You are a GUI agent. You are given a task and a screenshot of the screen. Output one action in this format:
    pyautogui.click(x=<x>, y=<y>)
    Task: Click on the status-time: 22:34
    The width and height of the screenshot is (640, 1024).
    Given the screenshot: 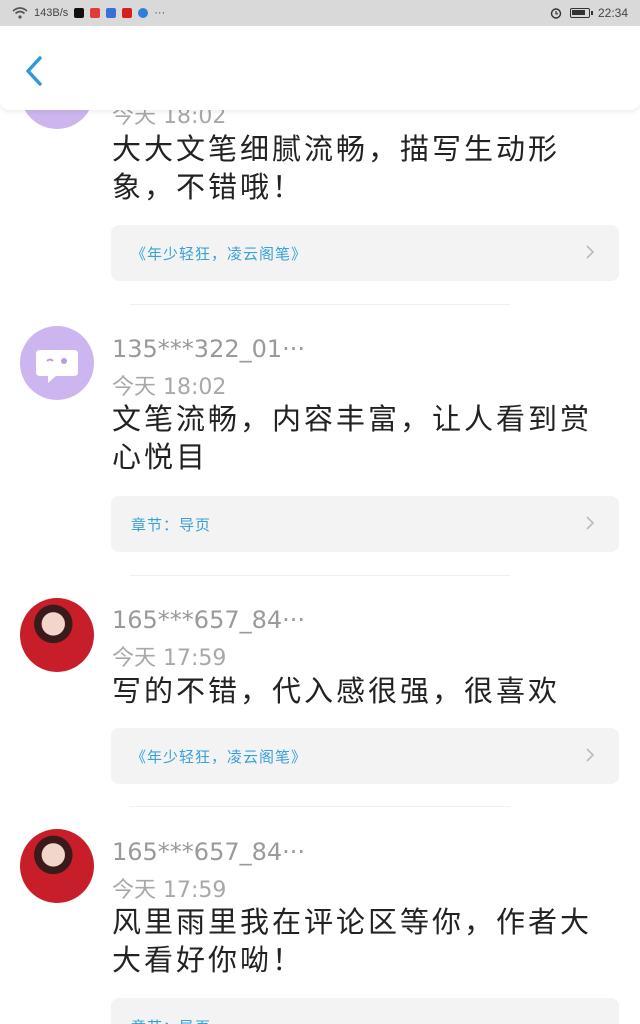 What is the action you would take?
    pyautogui.click(x=612, y=13)
    